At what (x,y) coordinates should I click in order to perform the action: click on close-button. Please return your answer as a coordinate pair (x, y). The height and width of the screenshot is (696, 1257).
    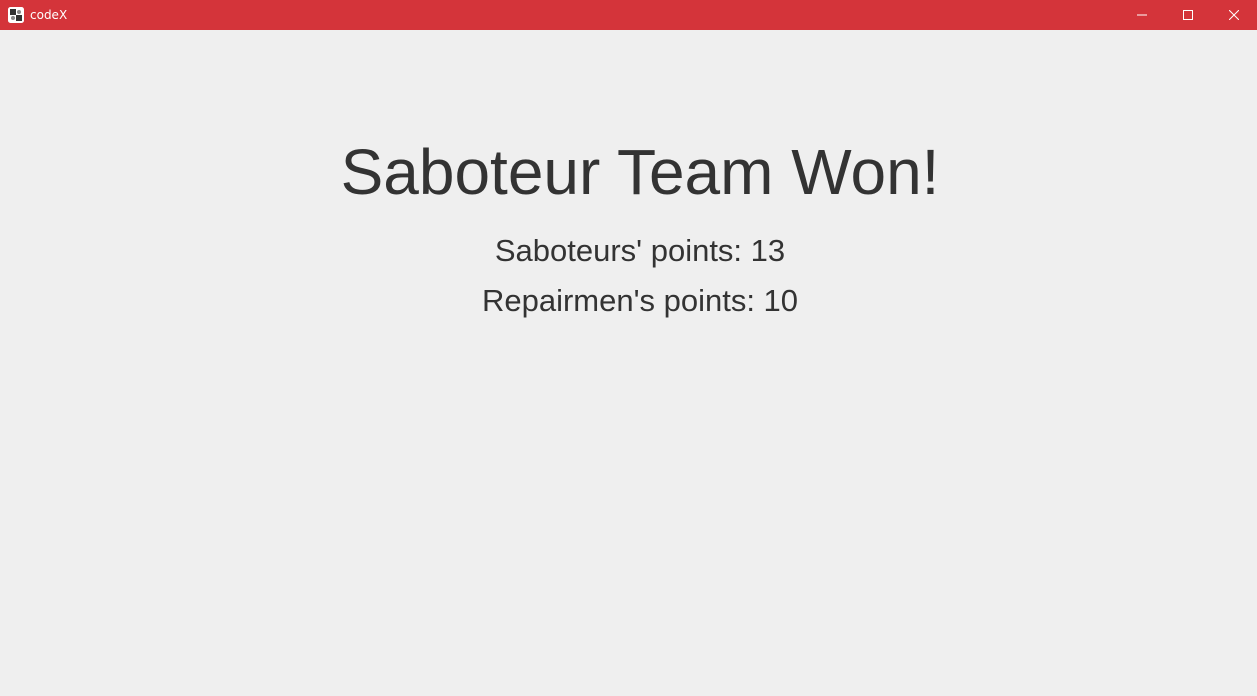
    Looking at the image, I should click on (1234, 15).